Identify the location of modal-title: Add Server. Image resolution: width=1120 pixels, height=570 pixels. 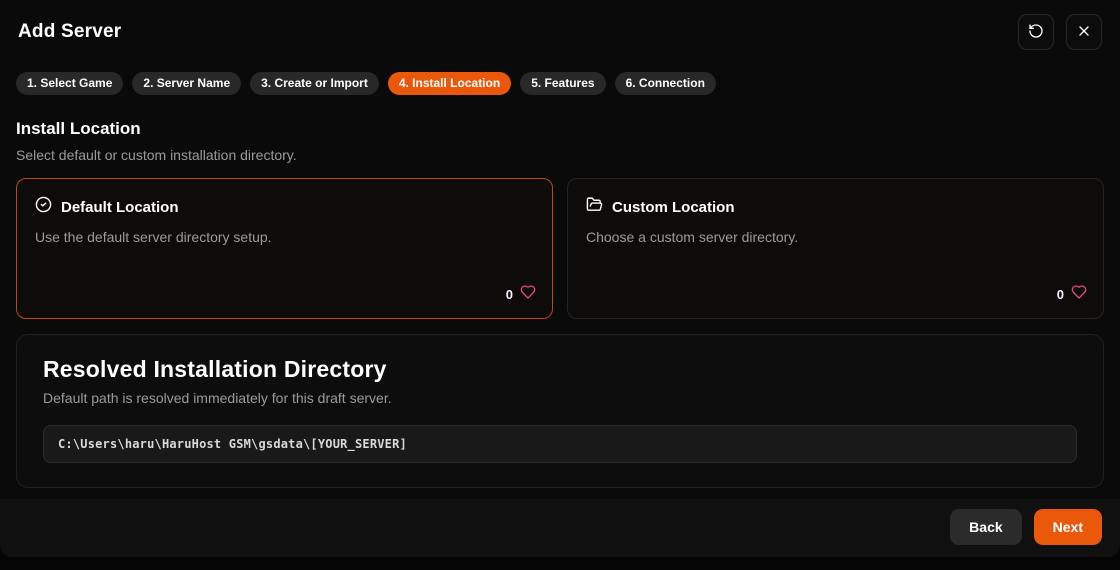
(70, 31).